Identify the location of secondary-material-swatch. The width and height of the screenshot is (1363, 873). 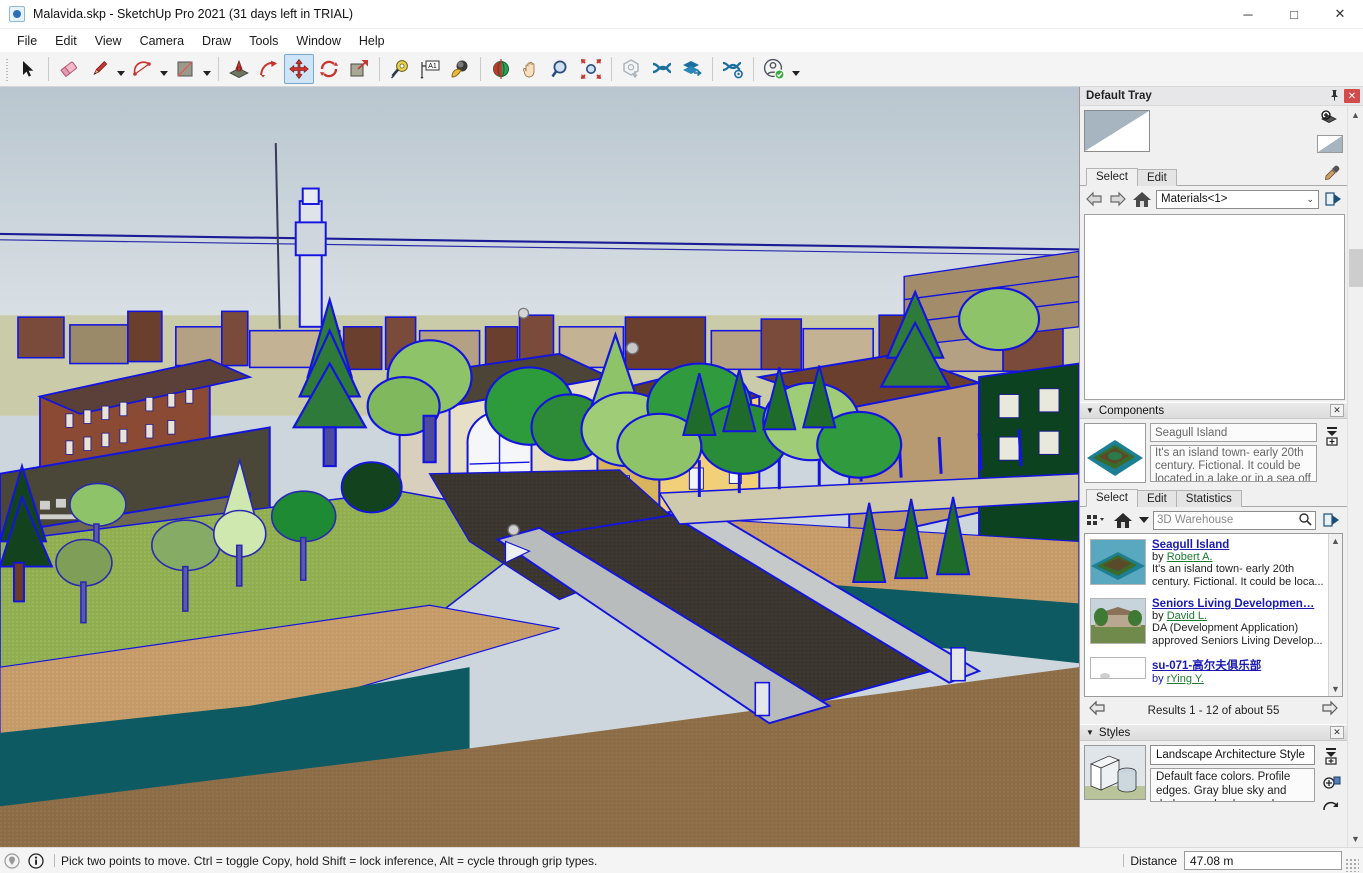
(1330, 144).